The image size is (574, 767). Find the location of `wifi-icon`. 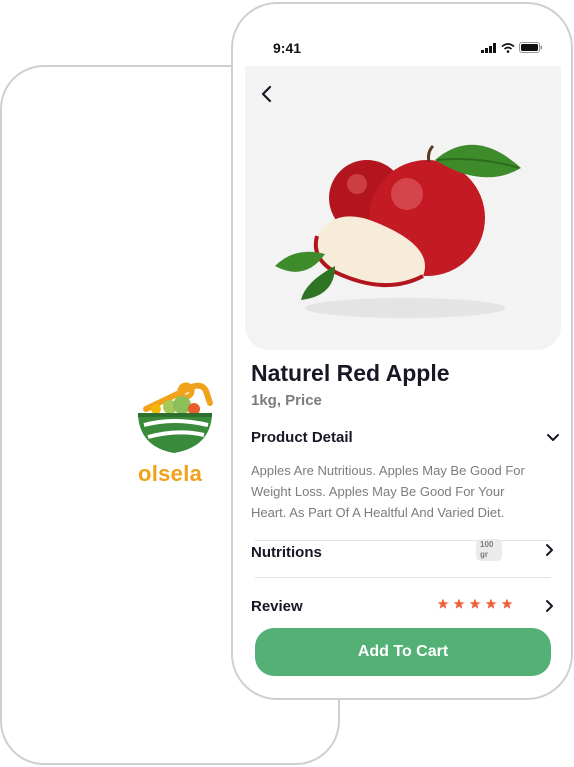

wifi-icon is located at coordinates (508, 47).